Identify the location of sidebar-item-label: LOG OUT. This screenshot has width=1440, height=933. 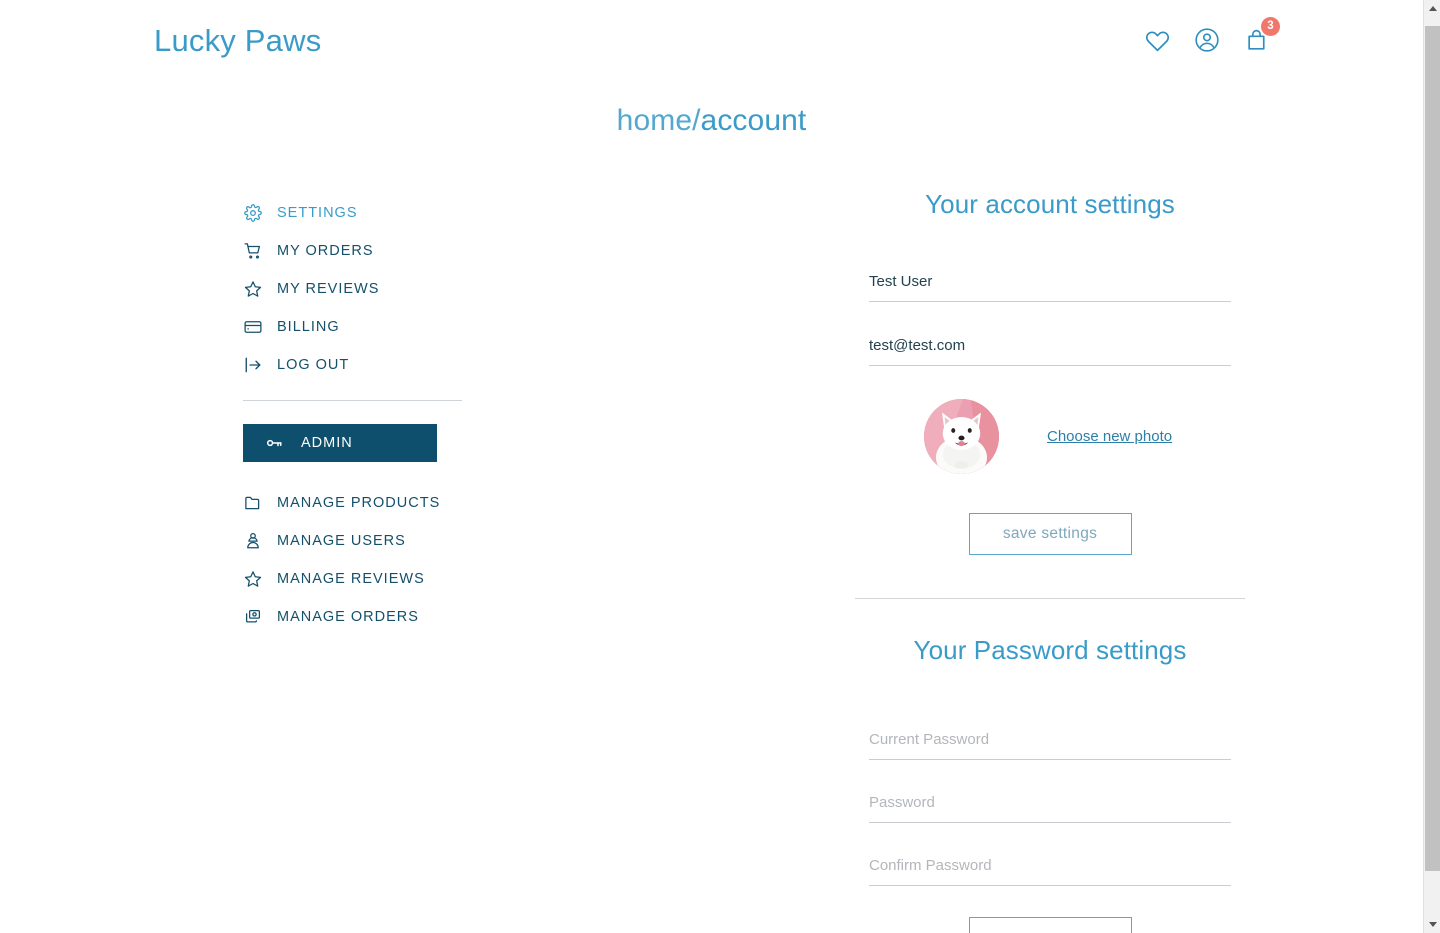
(313, 365).